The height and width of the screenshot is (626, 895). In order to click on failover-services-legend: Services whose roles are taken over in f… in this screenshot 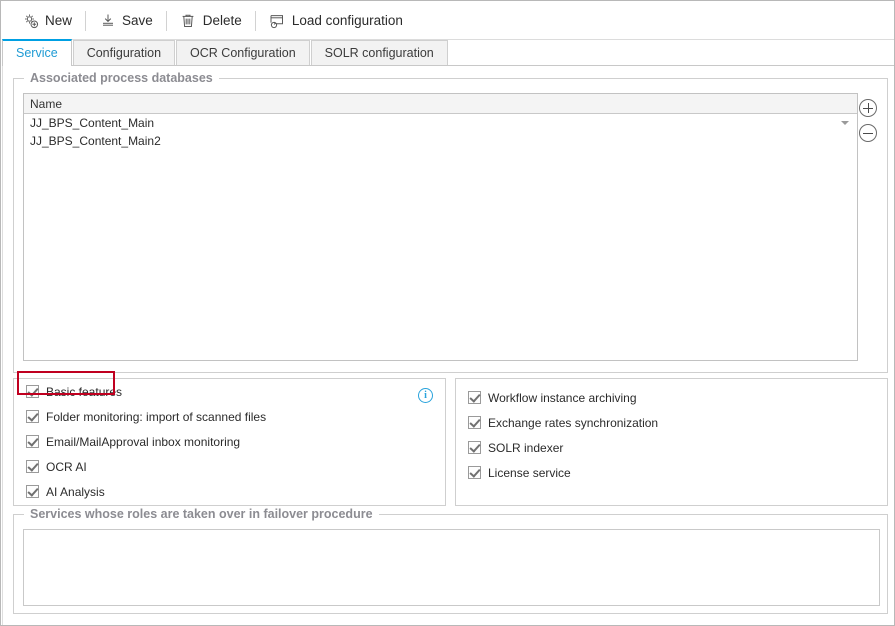, I will do `click(201, 514)`.